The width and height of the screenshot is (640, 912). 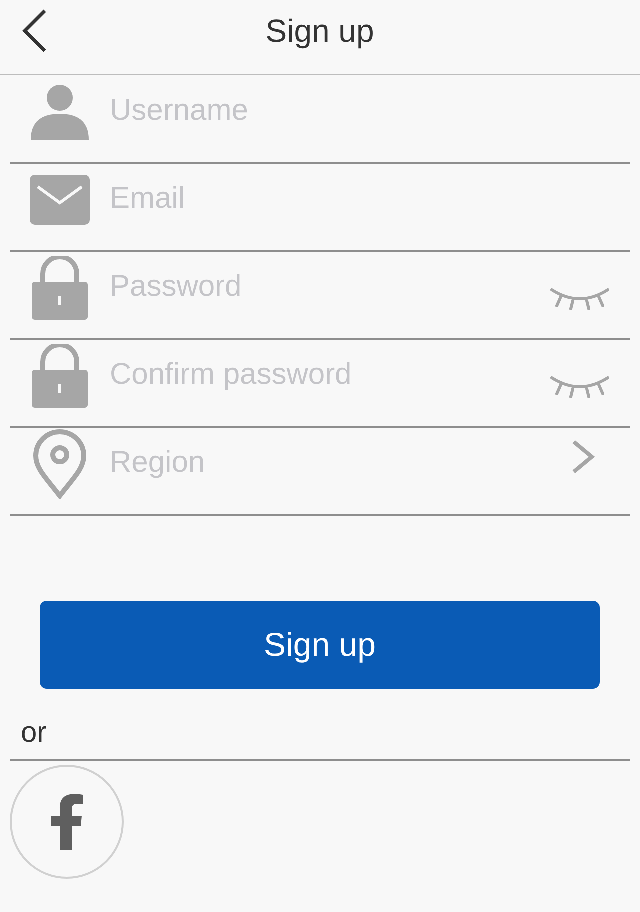 What do you see at coordinates (320, 31) in the screenshot?
I see `page-title: Sign up` at bounding box center [320, 31].